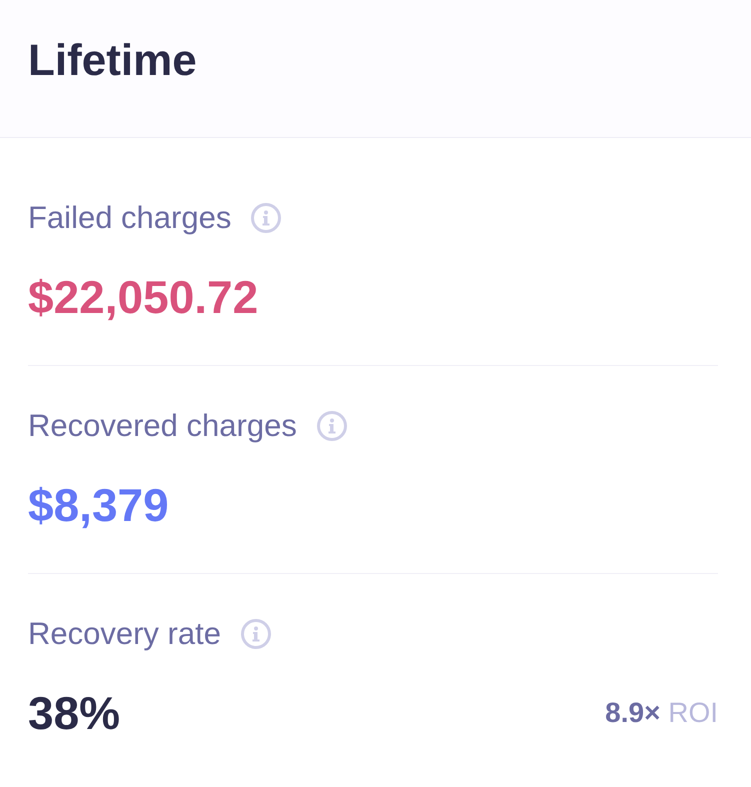 This screenshot has height=787, width=751. I want to click on metric-value: 38%, so click(74, 713).